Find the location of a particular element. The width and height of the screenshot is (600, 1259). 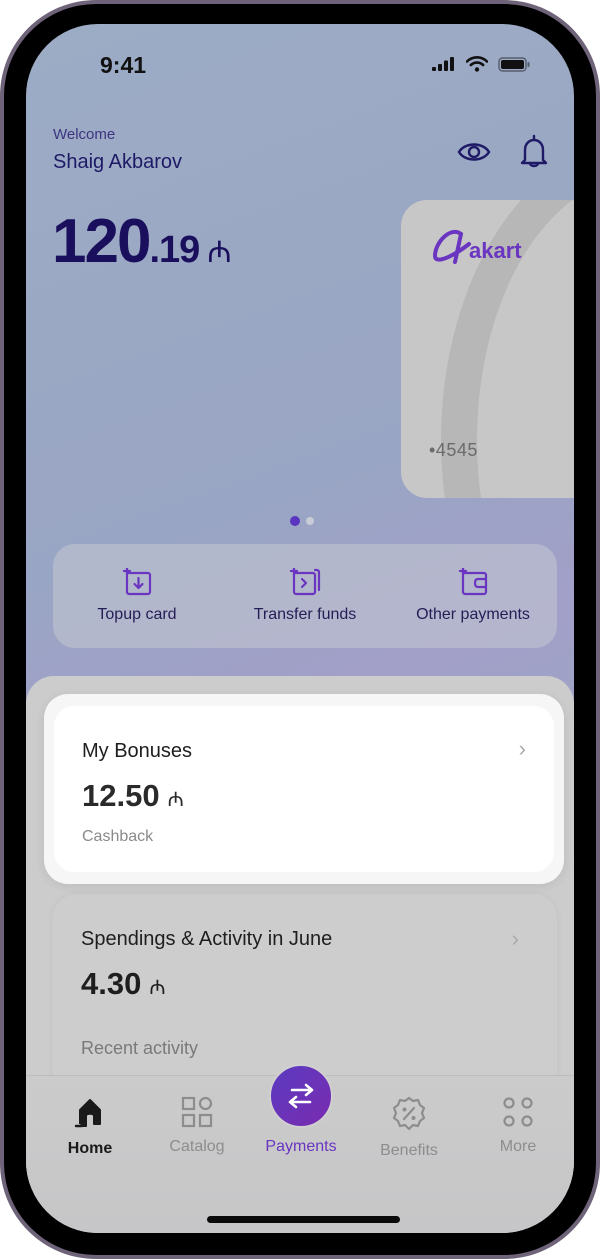

status-icons is located at coordinates (481, 64).